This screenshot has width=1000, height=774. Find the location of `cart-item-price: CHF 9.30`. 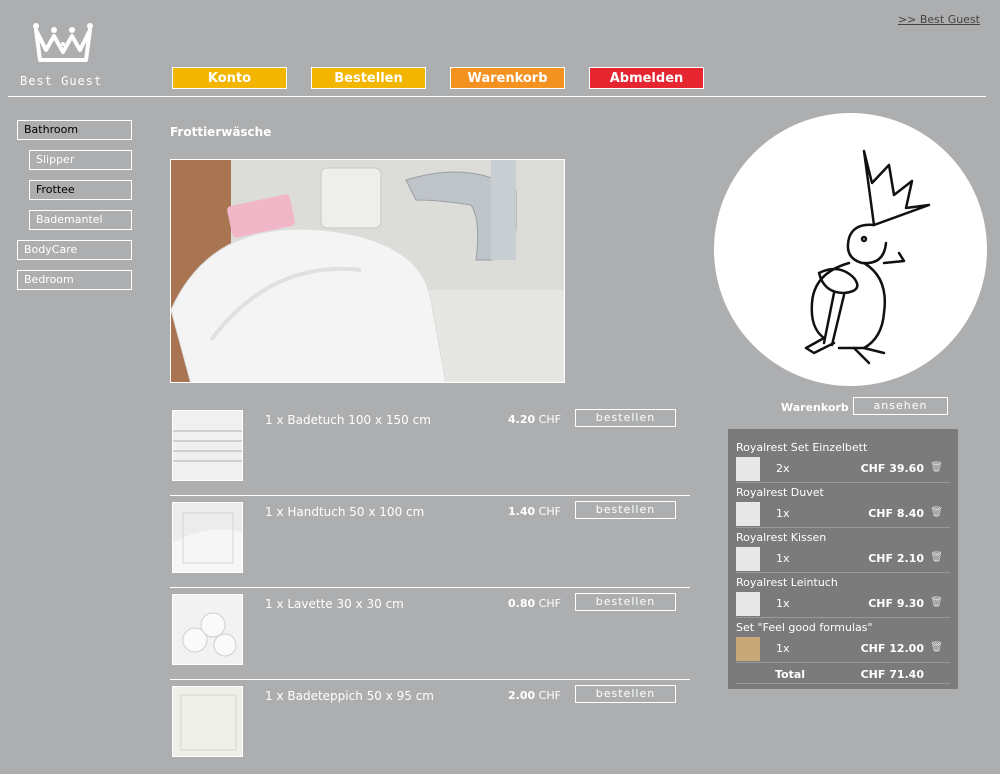

cart-item-price: CHF 9.30 is located at coordinates (896, 603).